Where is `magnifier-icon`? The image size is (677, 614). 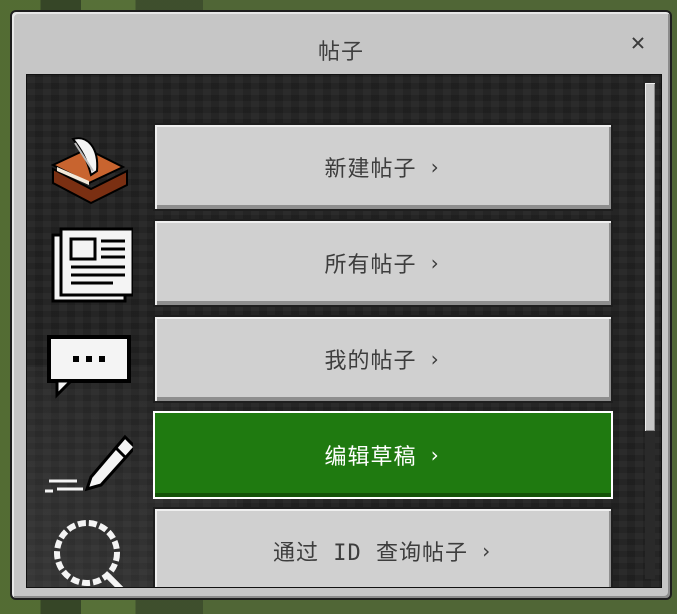 magnifier-icon is located at coordinates (88, 551).